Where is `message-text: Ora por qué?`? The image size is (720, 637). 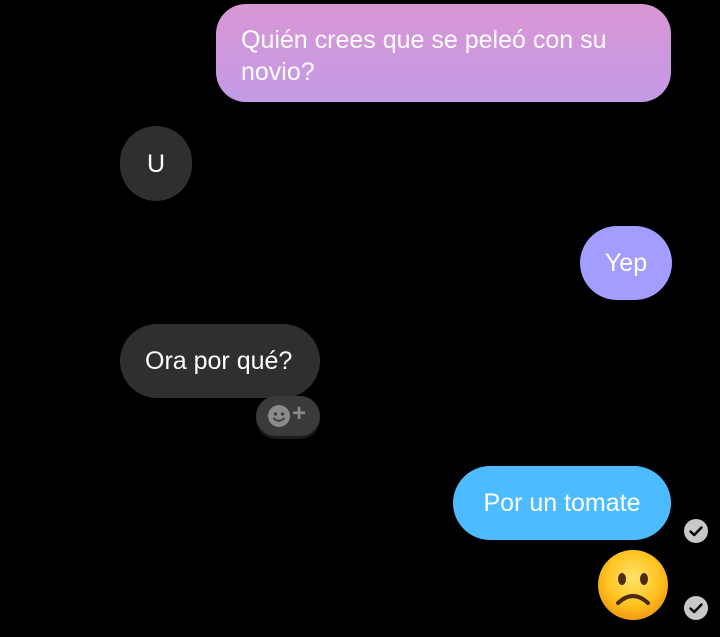 message-text: Ora por qué? is located at coordinates (219, 361).